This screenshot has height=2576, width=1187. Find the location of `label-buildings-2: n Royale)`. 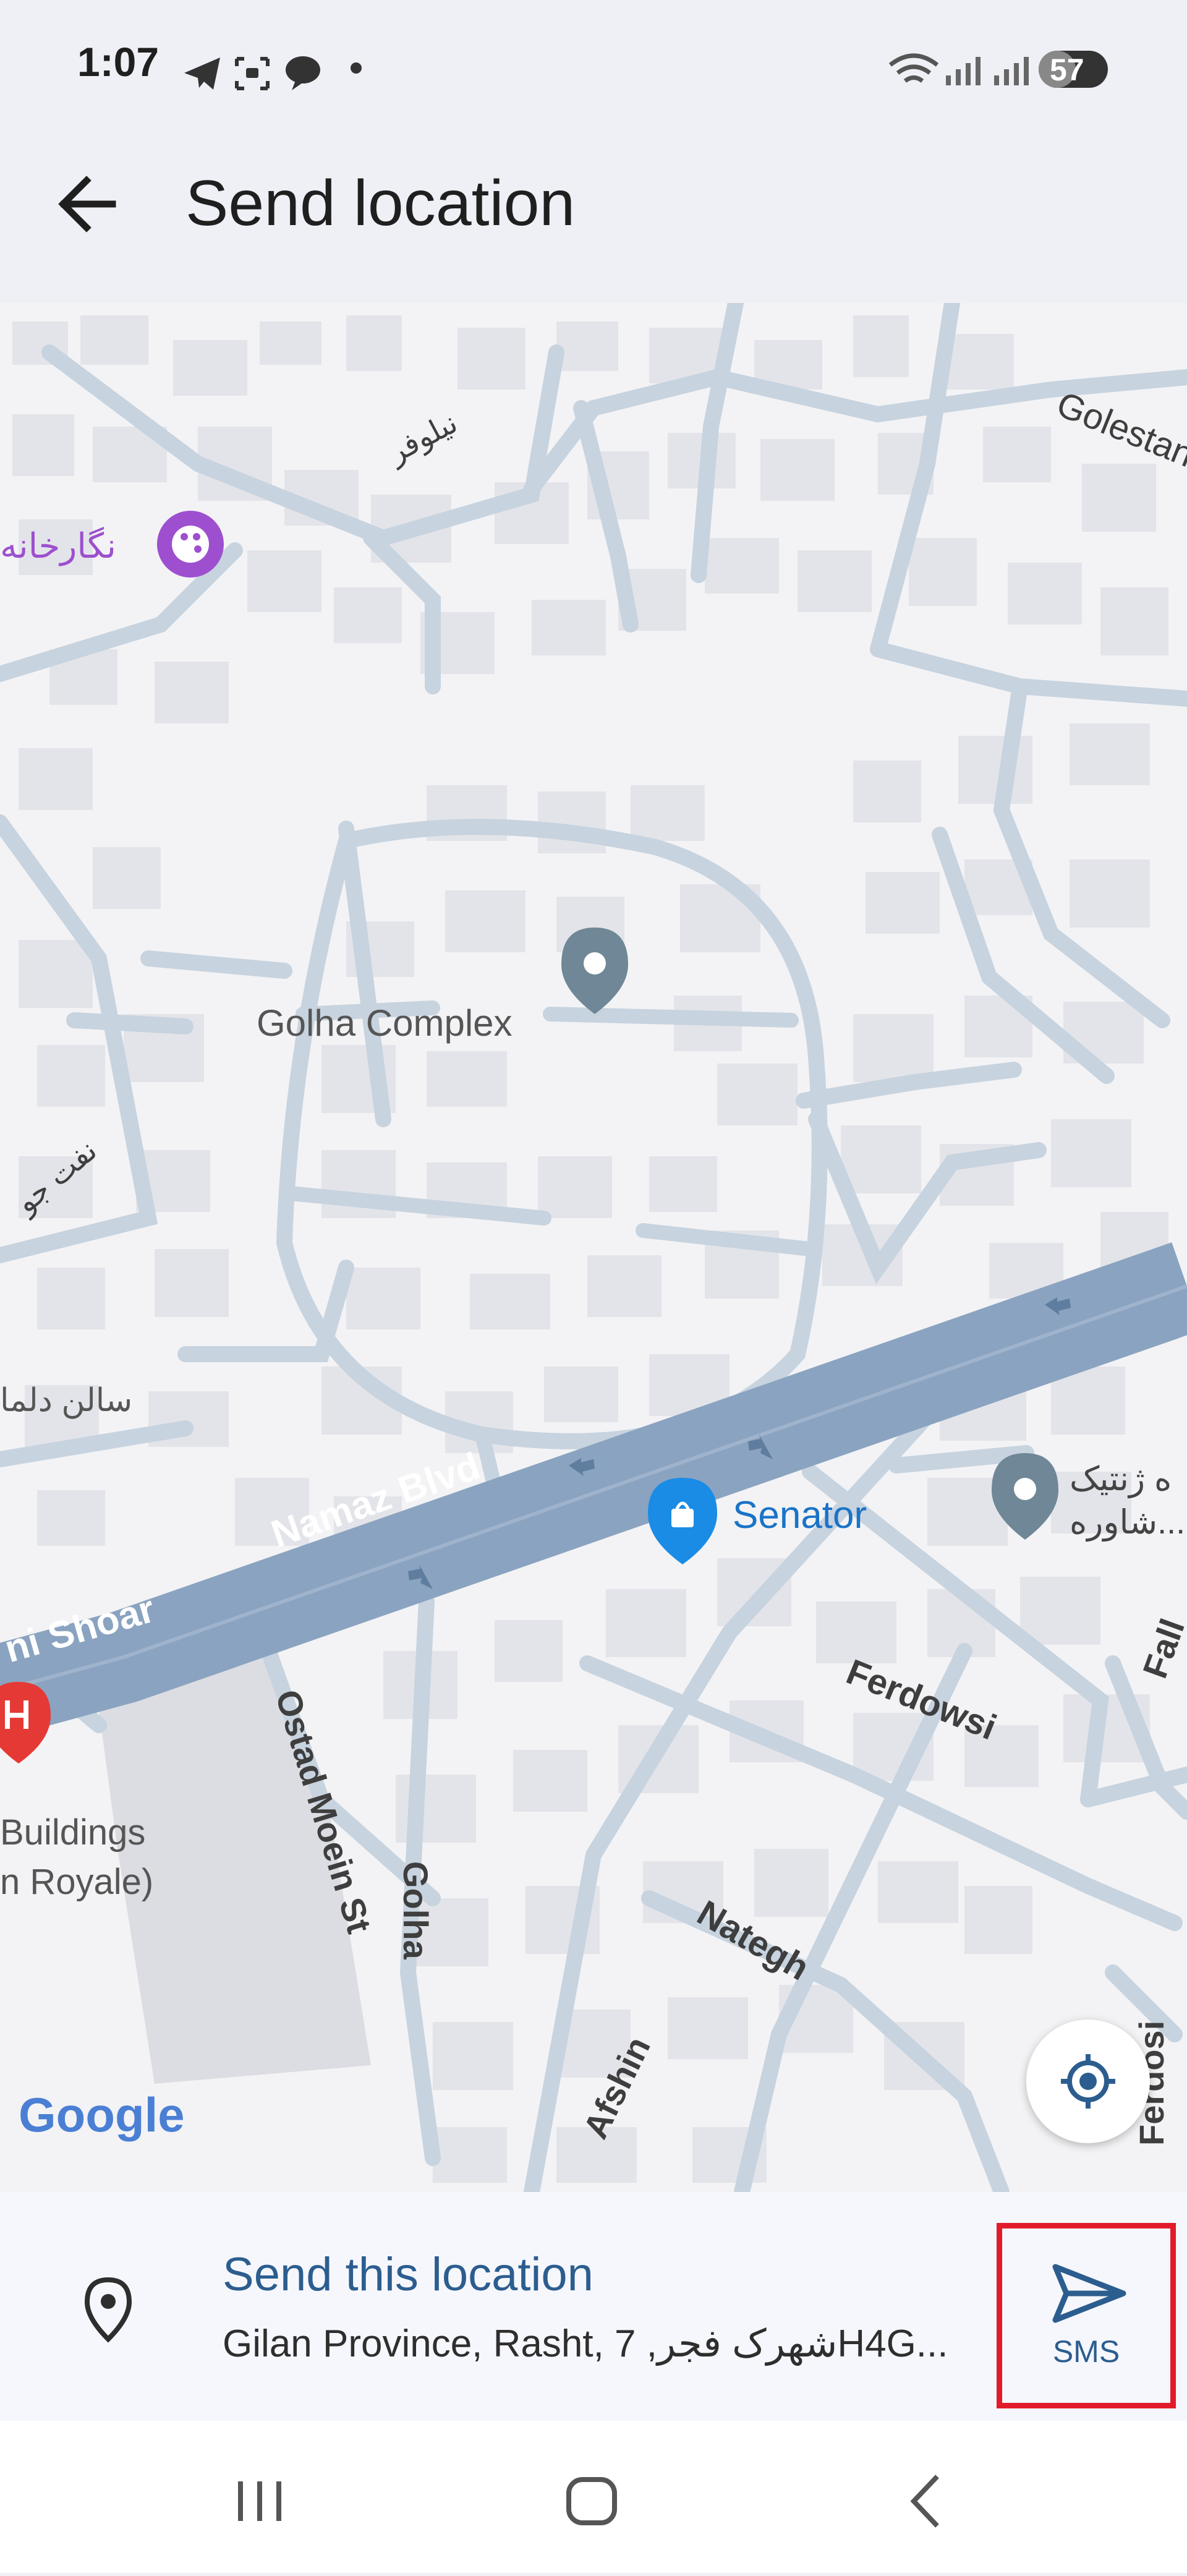

label-buildings-2: n Royale) is located at coordinates (77, 1882).